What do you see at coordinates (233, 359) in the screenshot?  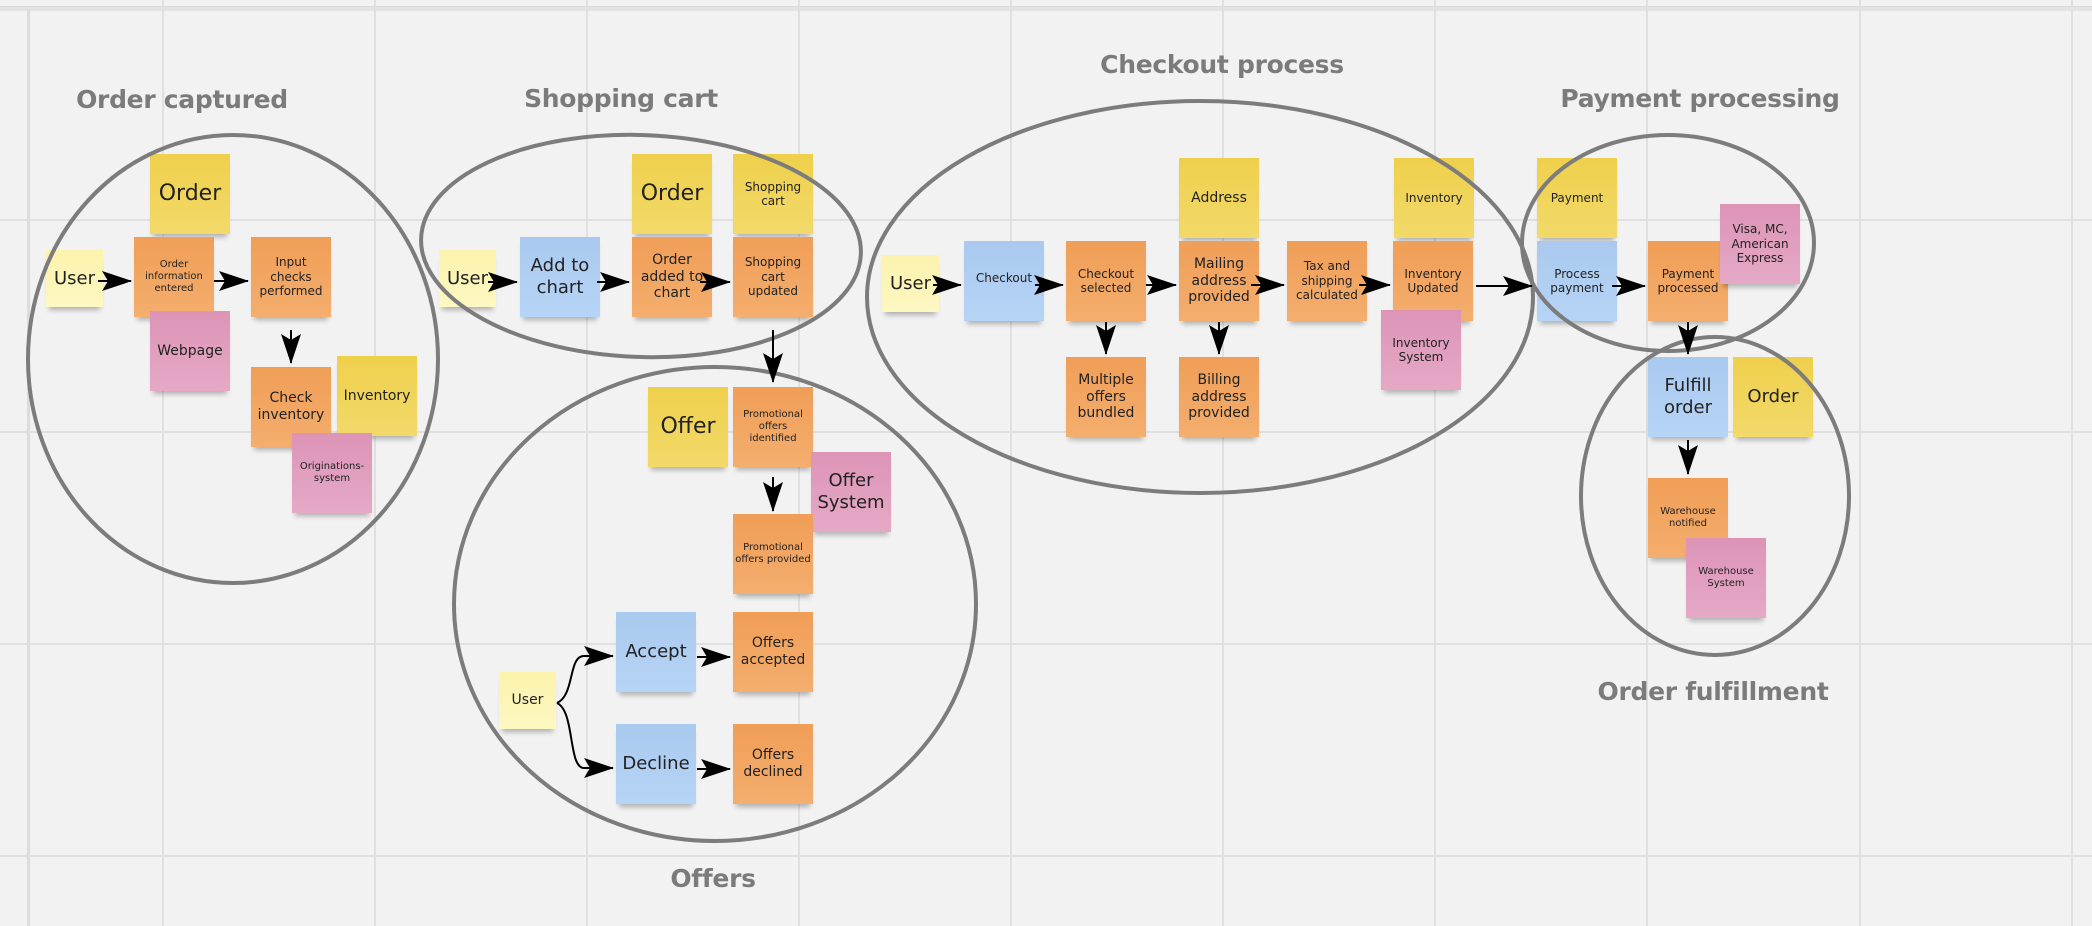 I see `group-ellipse-order-captured` at bounding box center [233, 359].